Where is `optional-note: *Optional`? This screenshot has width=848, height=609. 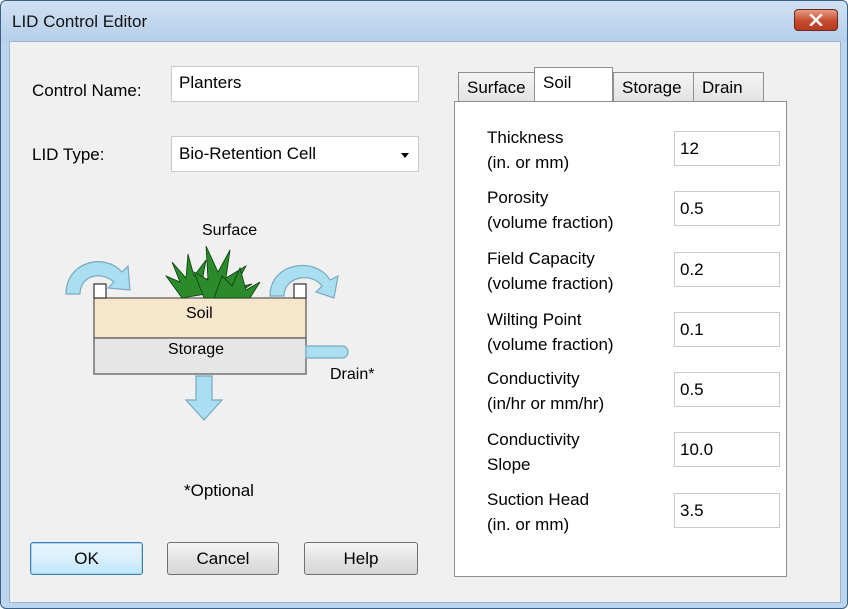
optional-note: *Optional is located at coordinates (219, 490).